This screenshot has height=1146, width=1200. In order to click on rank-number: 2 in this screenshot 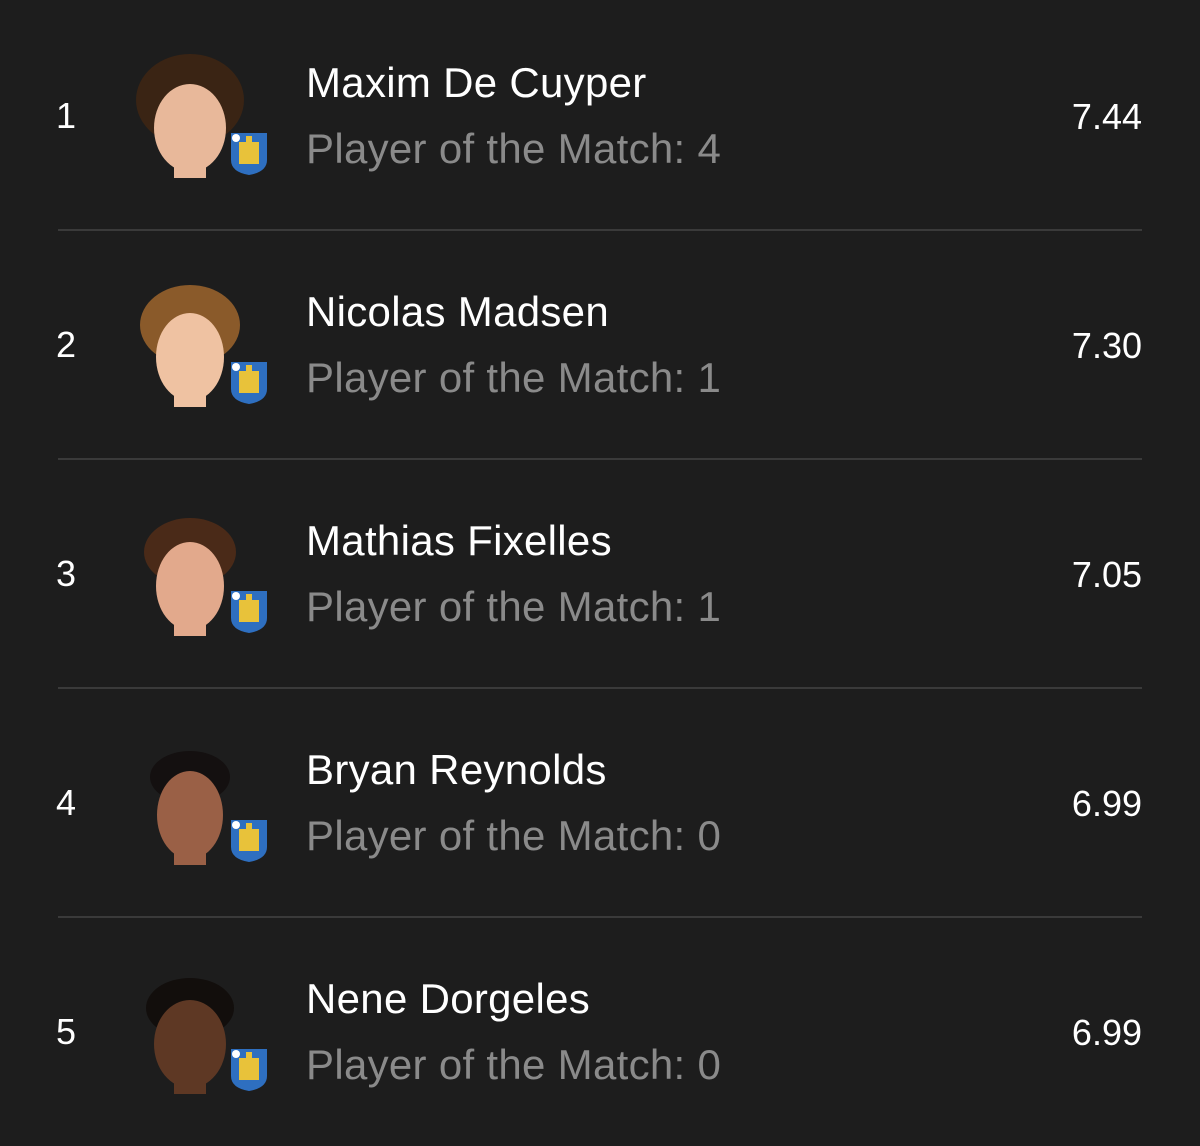, I will do `click(66, 344)`.